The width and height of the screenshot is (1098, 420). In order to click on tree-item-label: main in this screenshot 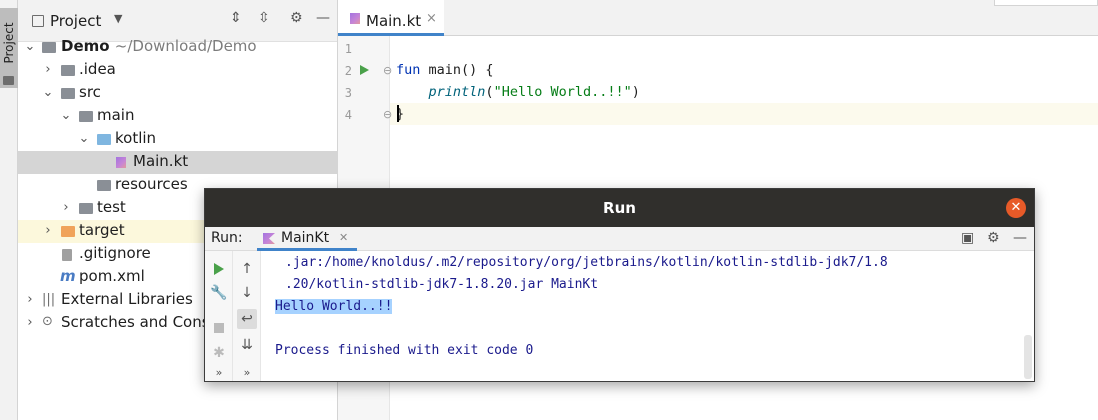, I will do `click(116, 115)`.